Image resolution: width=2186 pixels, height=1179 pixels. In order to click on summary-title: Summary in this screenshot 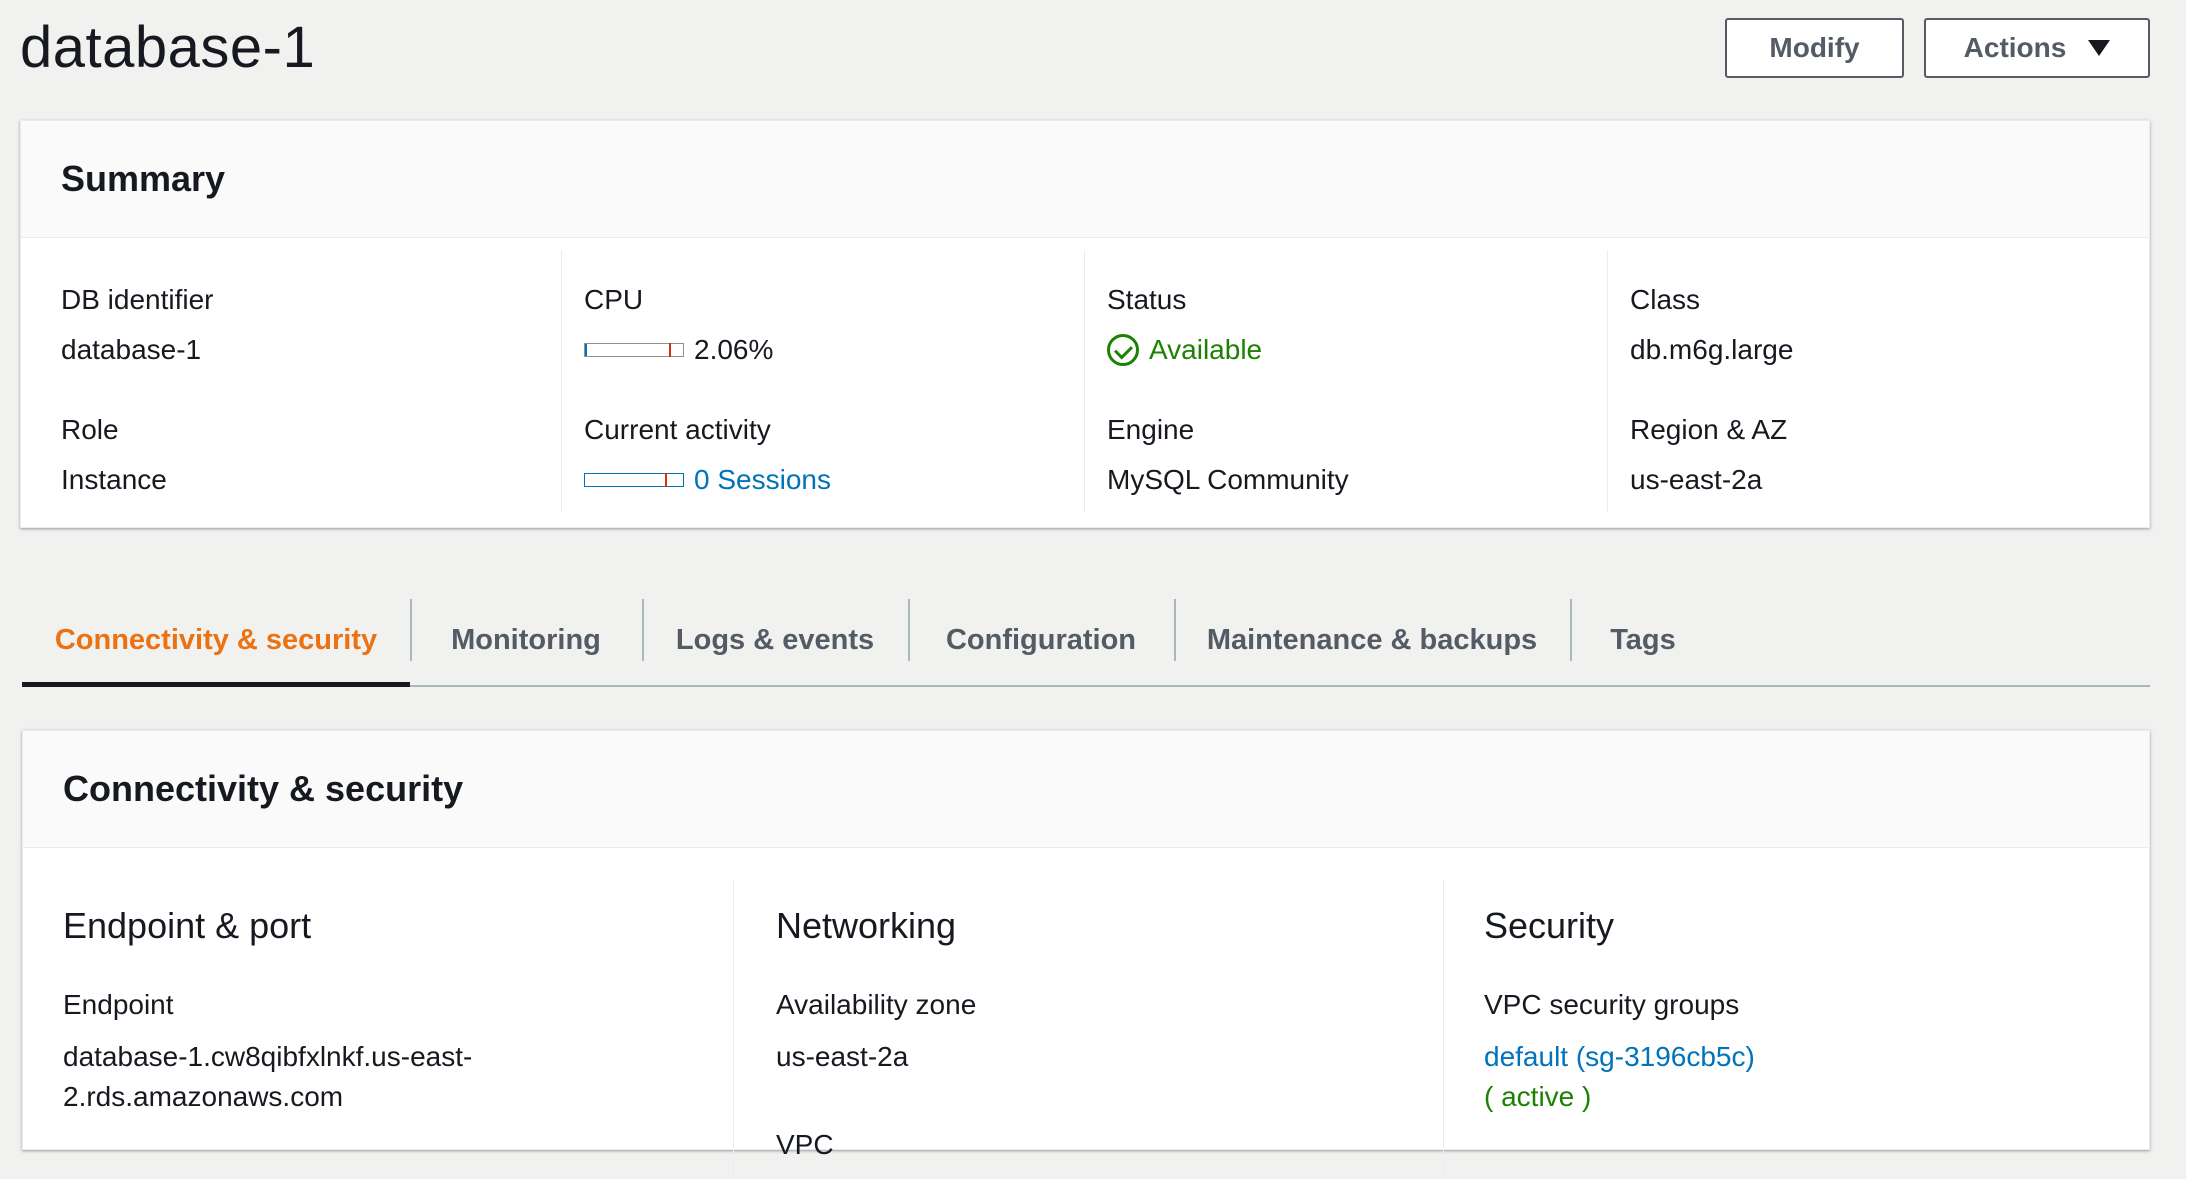, I will do `click(143, 178)`.